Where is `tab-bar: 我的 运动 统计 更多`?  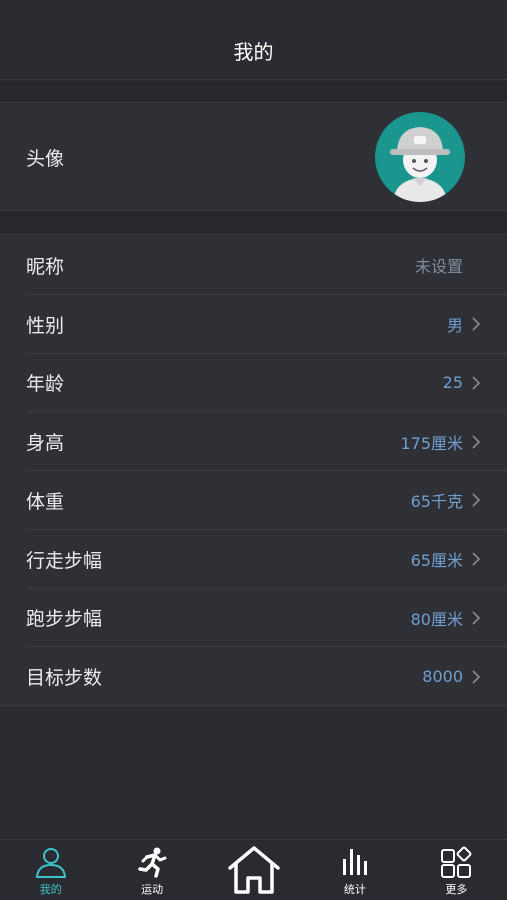
tab-bar: 我的 运动 统计 更多 is located at coordinates (253, 869).